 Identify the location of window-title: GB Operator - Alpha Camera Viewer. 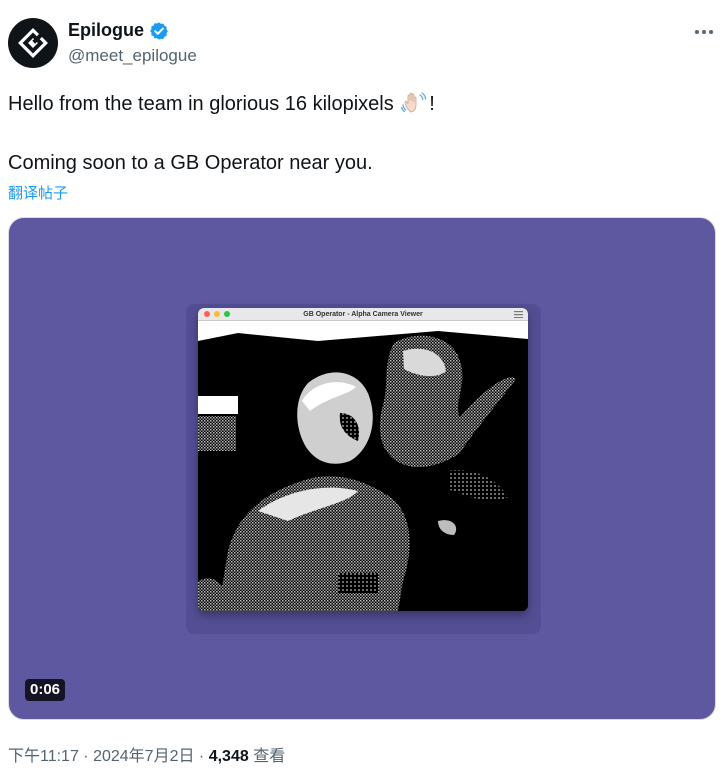
(363, 314).